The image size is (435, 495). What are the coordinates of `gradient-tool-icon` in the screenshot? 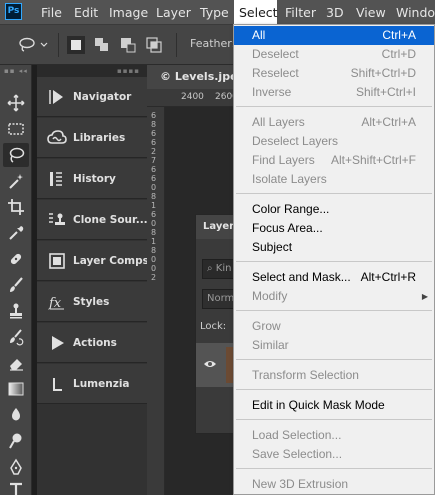 It's located at (16, 389).